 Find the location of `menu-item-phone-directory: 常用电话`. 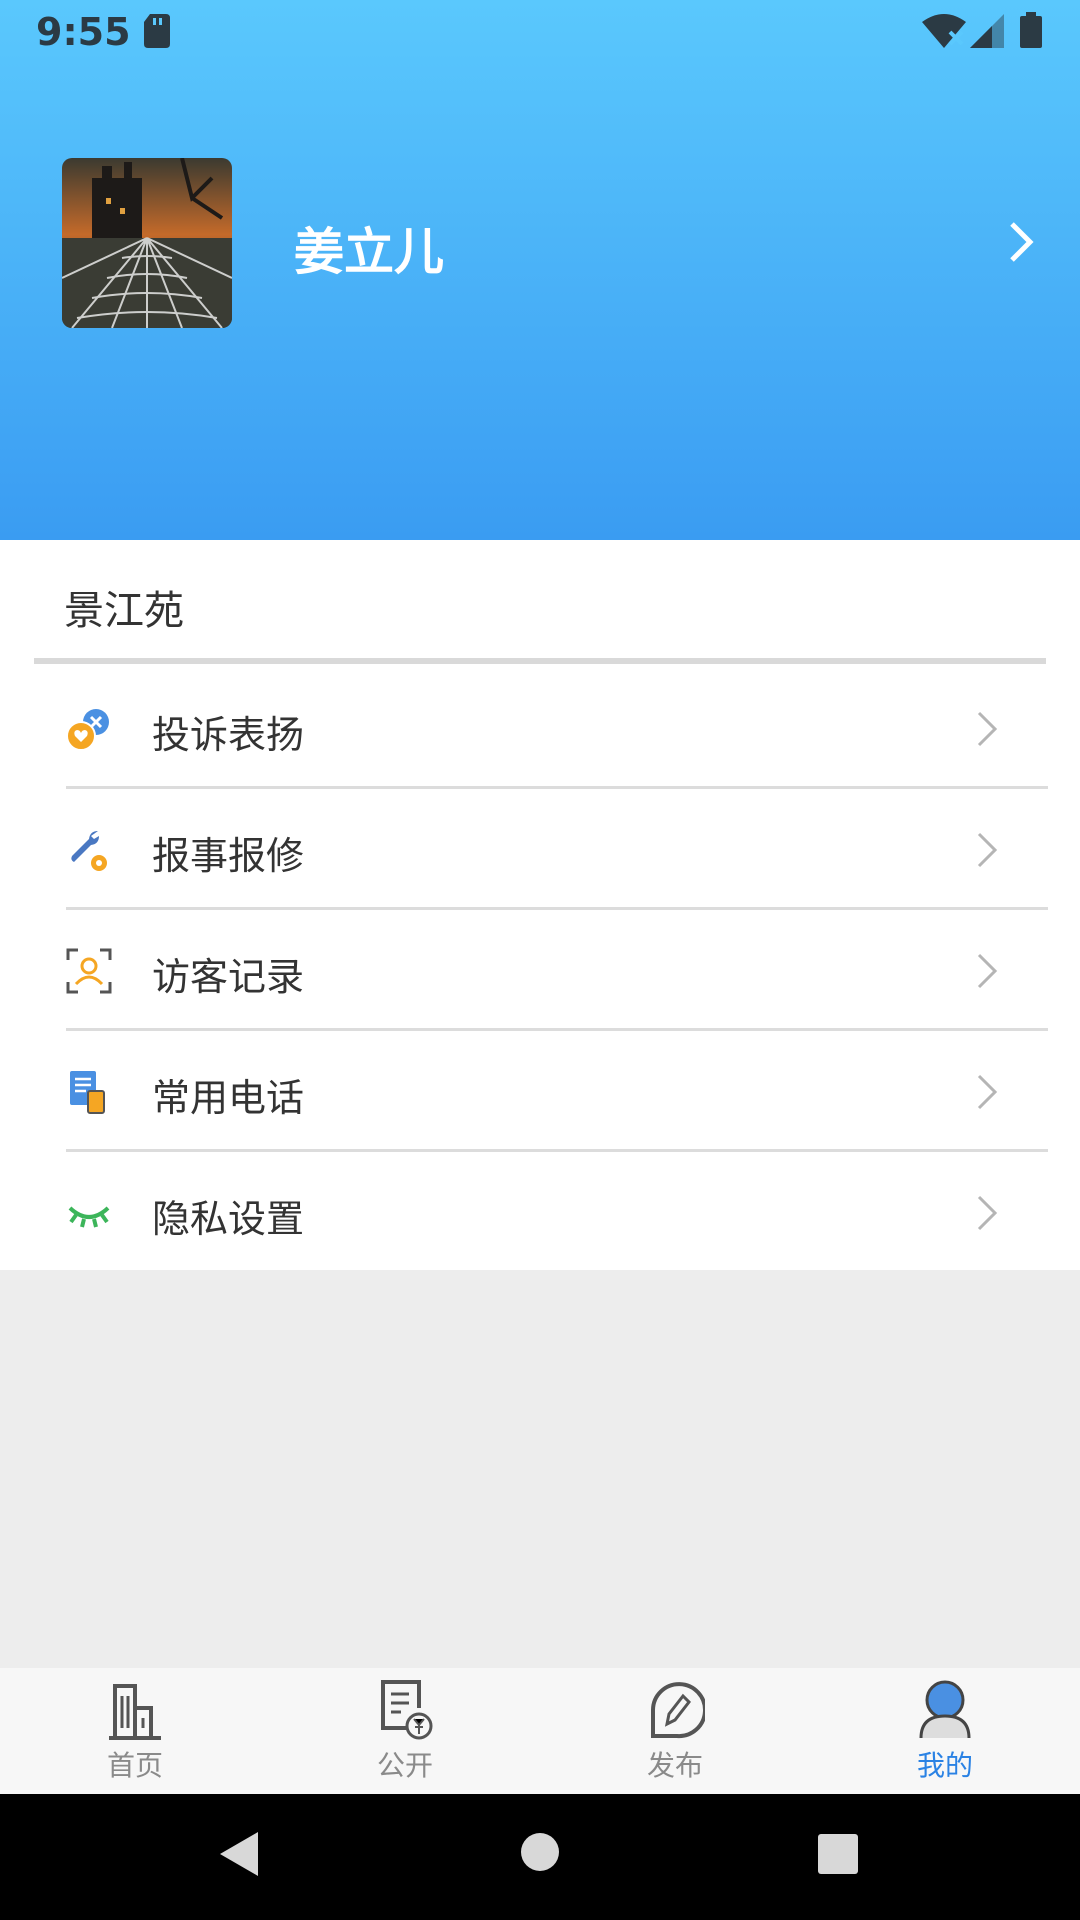

menu-item-phone-directory: 常用电话 is located at coordinates (540, 1091).